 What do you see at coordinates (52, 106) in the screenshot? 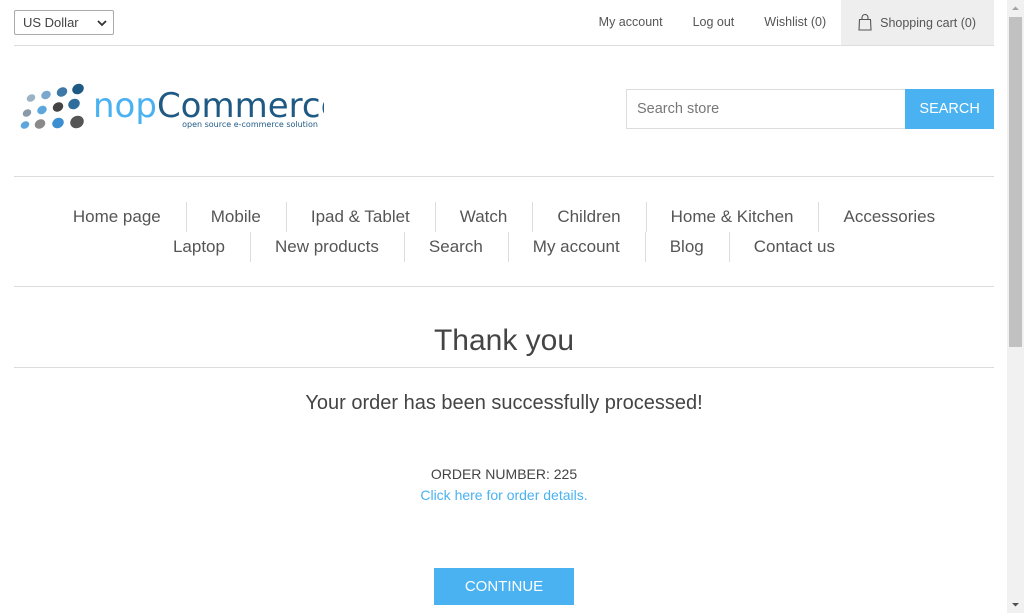
I see `logo-dots` at bounding box center [52, 106].